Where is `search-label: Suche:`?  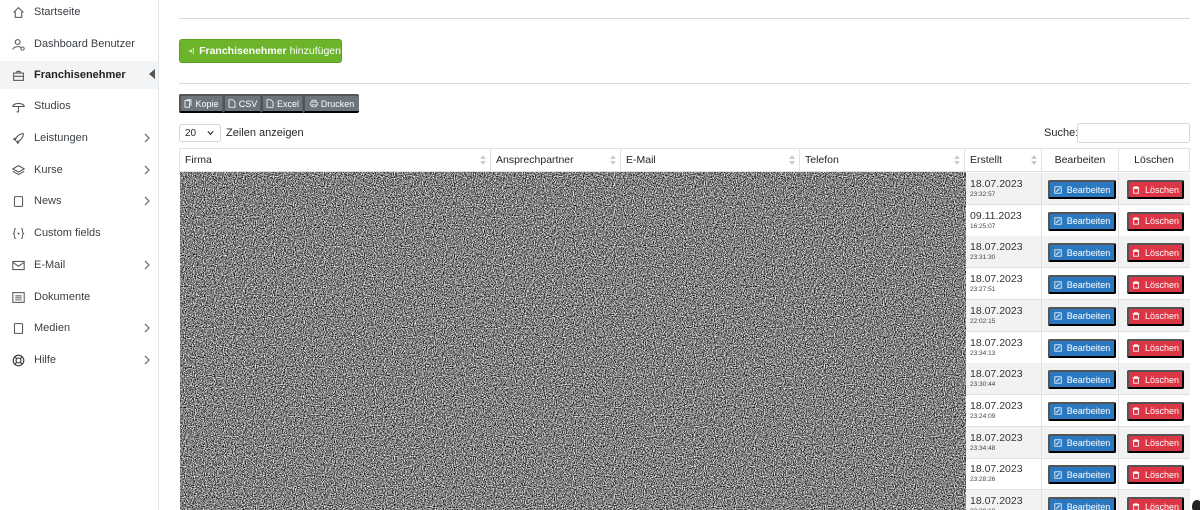
search-label: Suche: is located at coordinates (1061, 133).